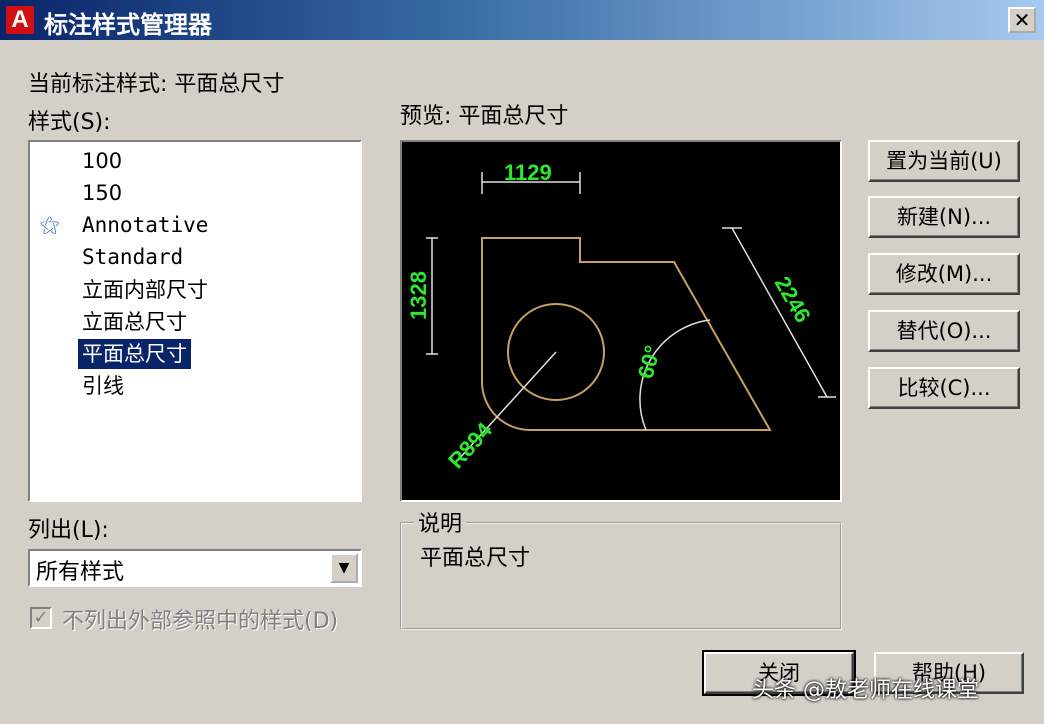 The width and height of the screenshot is (1044, 724). I want to click on list-label: 列出(L):, so click(68, 530).